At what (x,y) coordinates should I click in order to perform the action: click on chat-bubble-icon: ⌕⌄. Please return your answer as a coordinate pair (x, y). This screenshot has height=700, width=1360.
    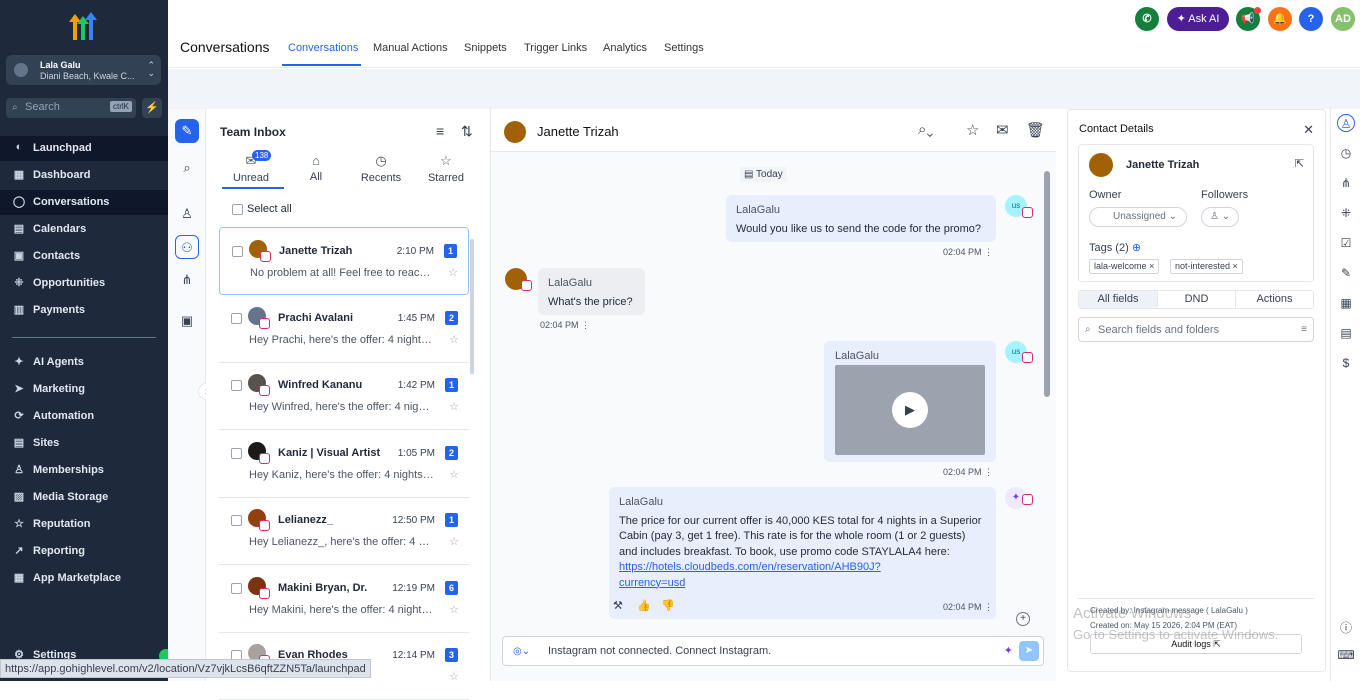
    Looking at the image, I should click on (925, 129).